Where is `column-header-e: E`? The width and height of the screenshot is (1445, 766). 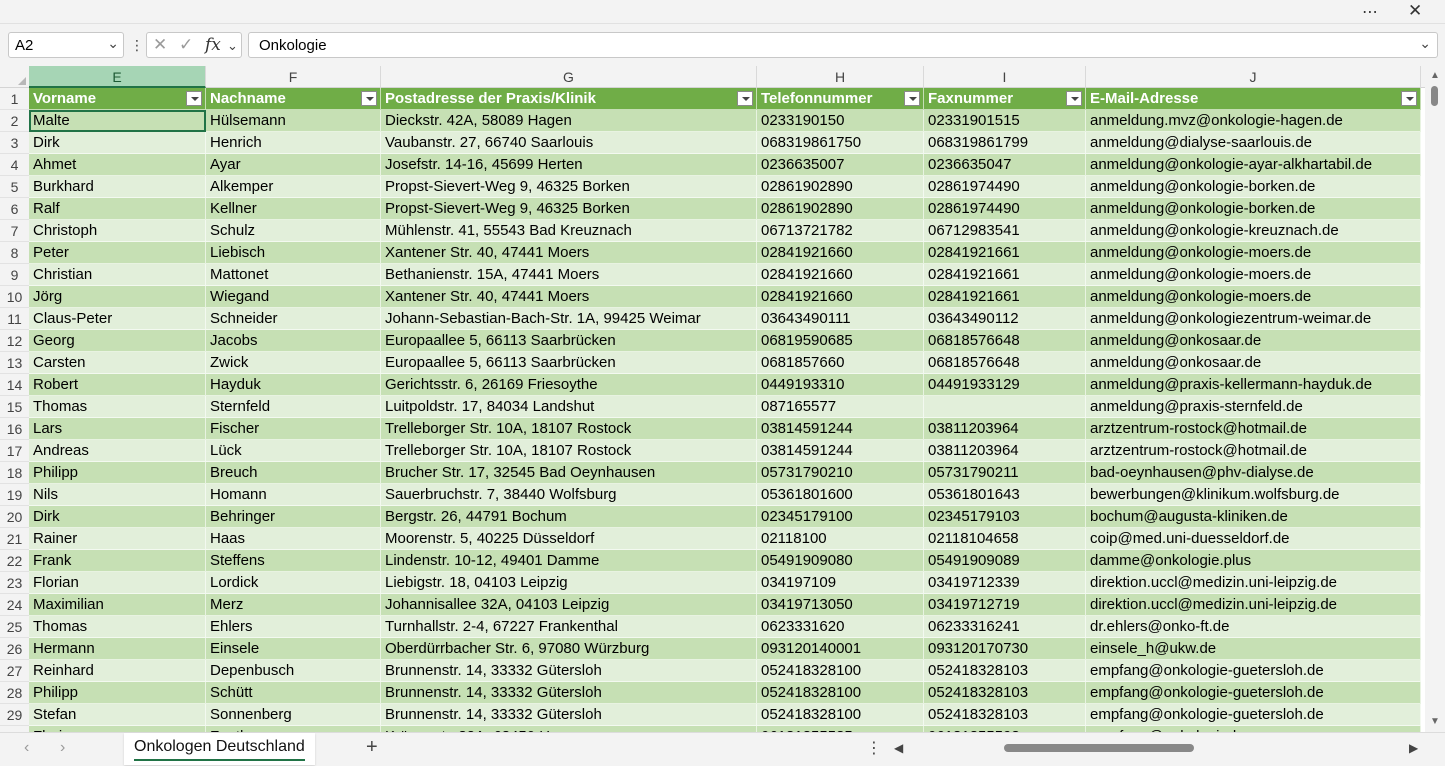
column-header-e: E is located at coordinates (117, 77).